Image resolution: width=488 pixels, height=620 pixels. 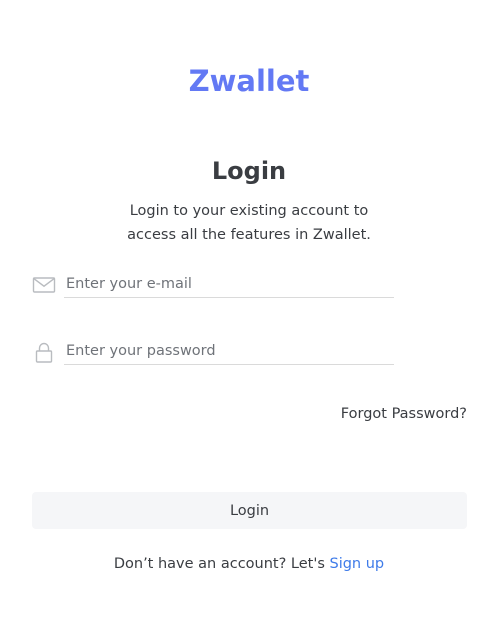 I want to click on signup-prompt-text: Don’t have an account? Let's, so click(x=219, y=564).